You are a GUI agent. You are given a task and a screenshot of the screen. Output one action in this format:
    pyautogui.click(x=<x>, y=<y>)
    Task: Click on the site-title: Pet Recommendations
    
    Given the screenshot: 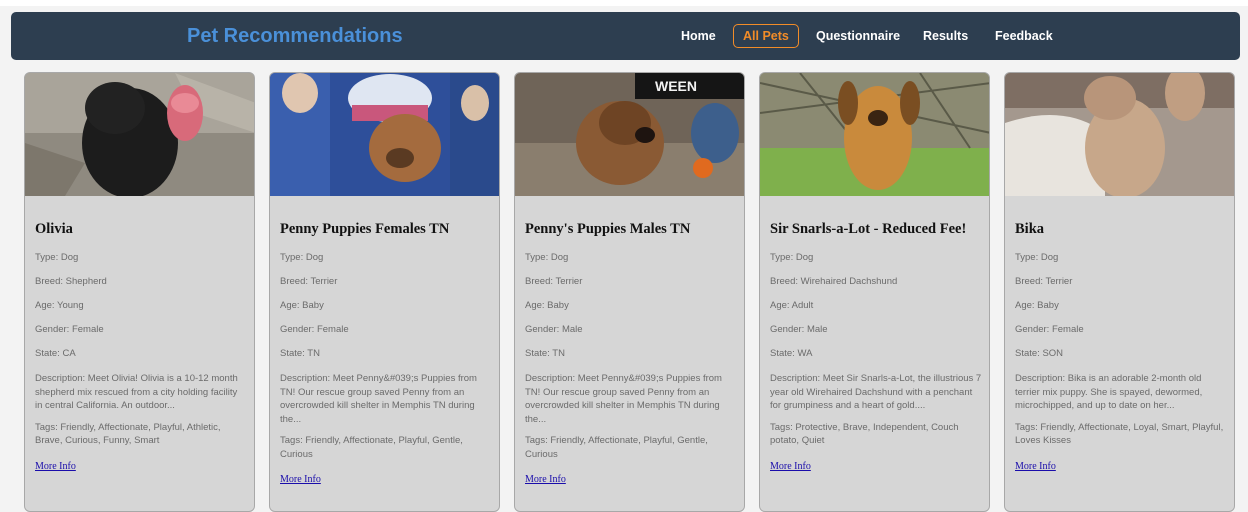 What is the action you would take?
    pyautogui.click(x=295, y=36)
    